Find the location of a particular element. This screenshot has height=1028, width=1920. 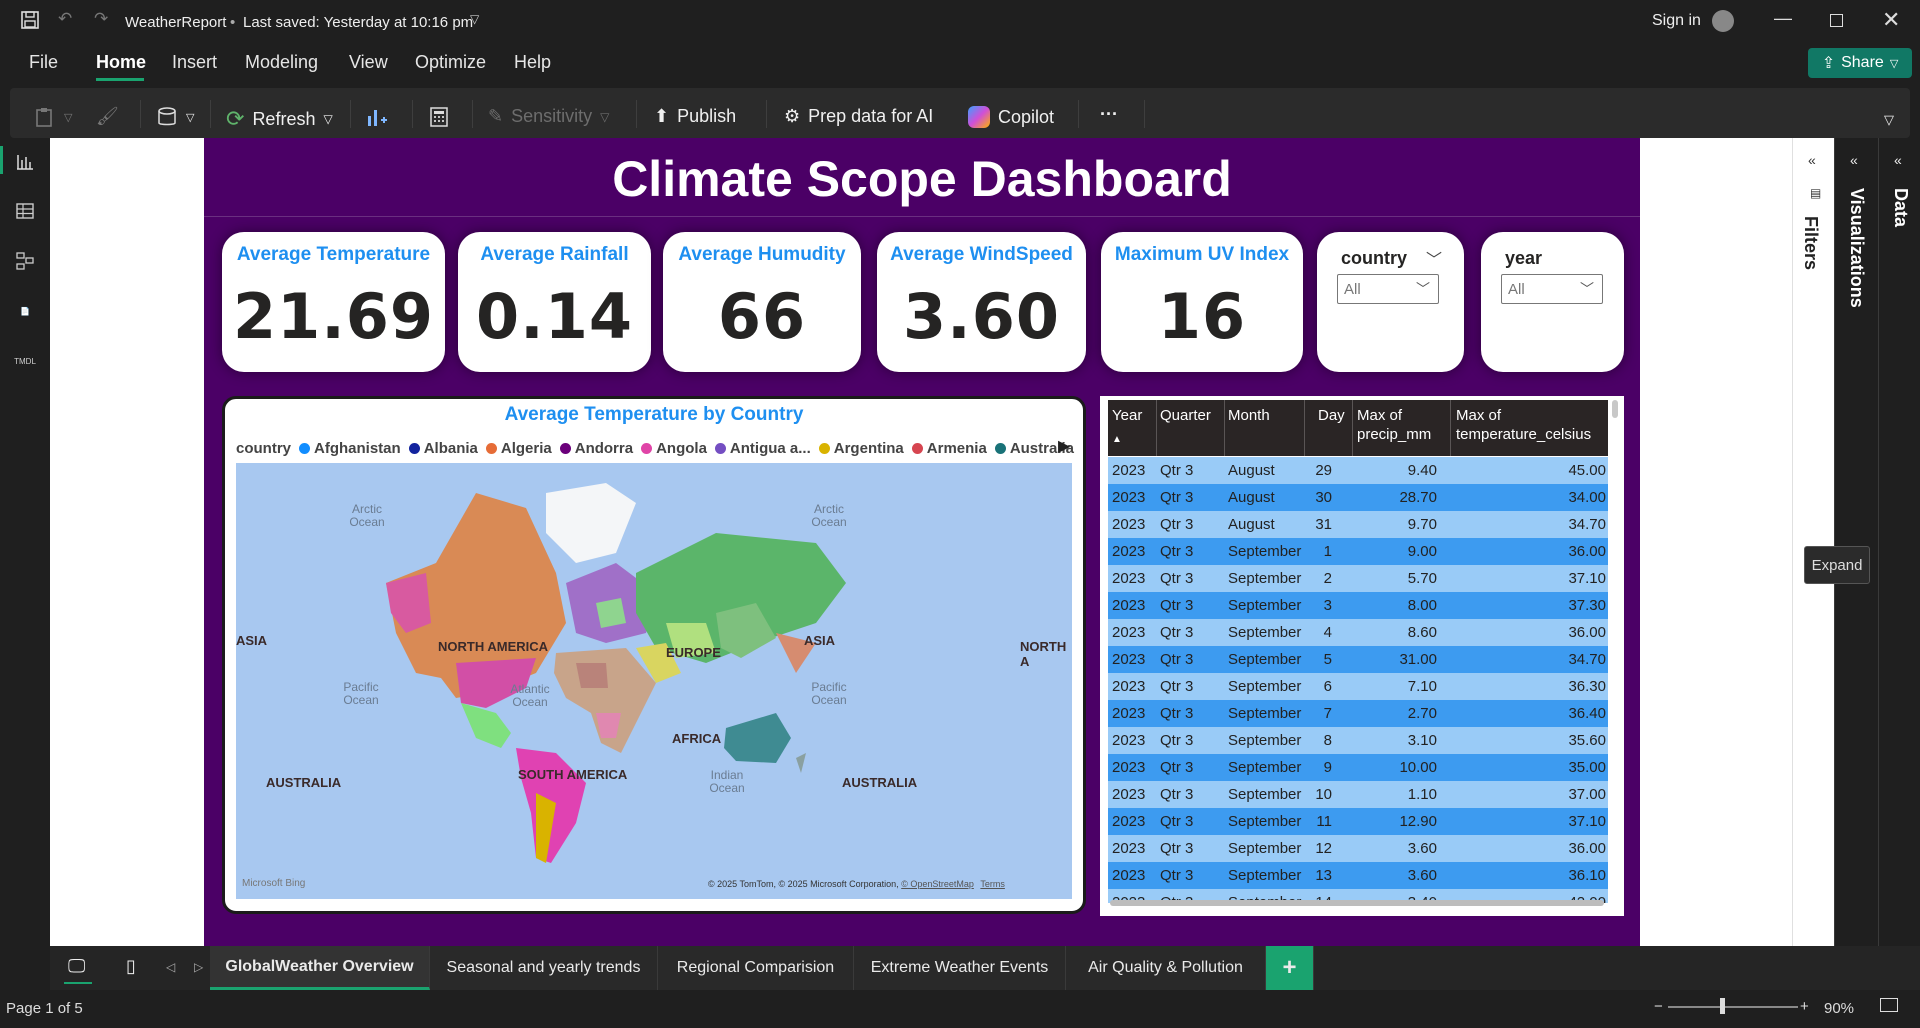

tab-regional-comparision: Regional Comparision is located at coordinates (756, 968).